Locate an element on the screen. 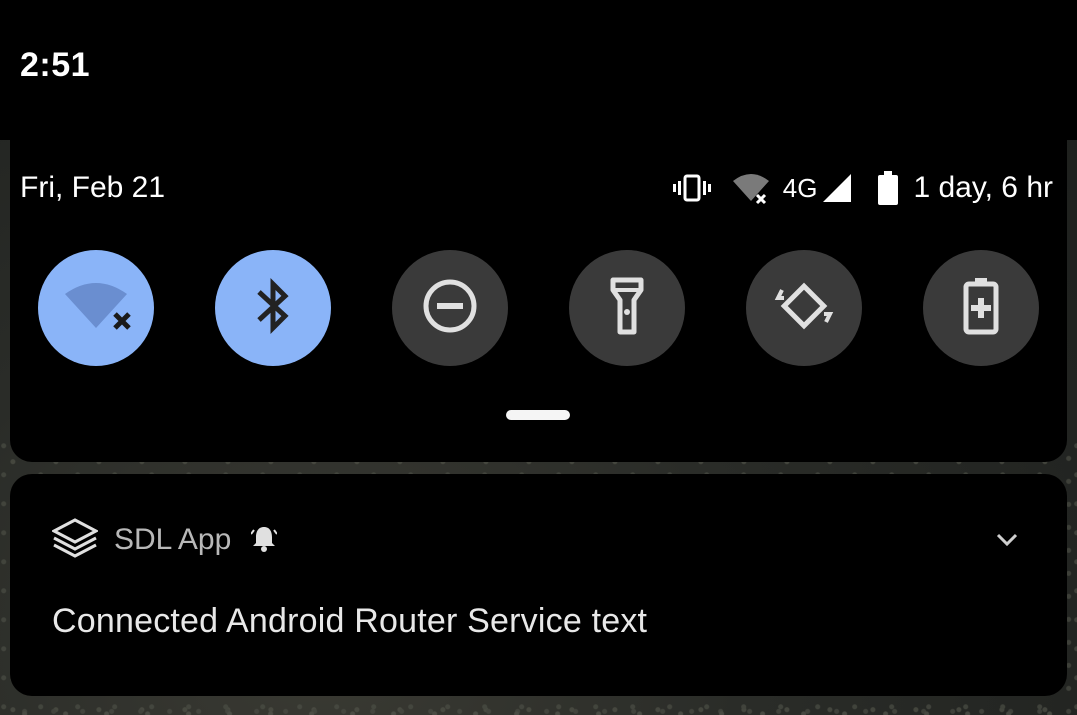 The image size is (1077, 715). clock: 2:51 is located at coordinates (55, 65).